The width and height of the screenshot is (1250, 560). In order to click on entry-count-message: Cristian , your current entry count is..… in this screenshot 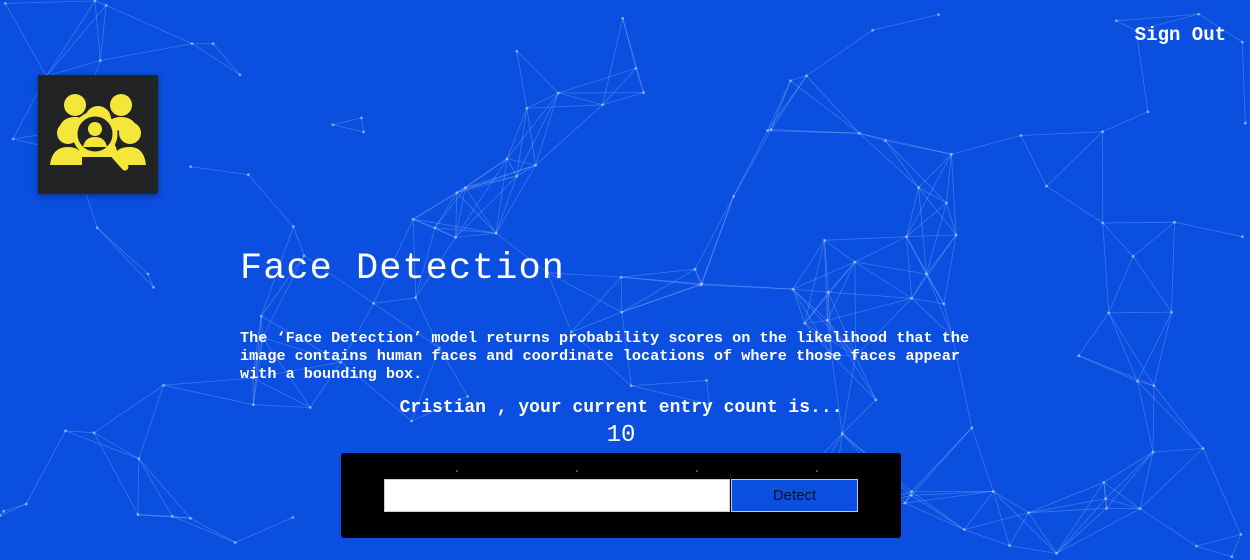, I will do `click(621, 408)`.